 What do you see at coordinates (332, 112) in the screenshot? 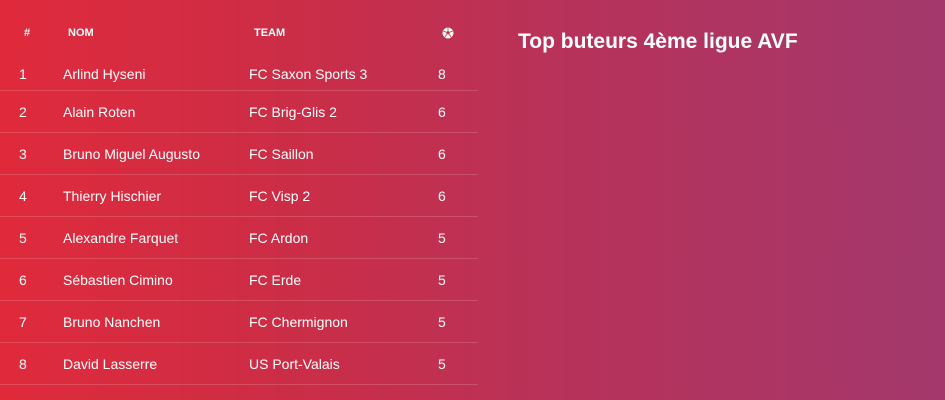
I see `team-cell: FC Brig-Glis 2` at bounding box center [332, 112].